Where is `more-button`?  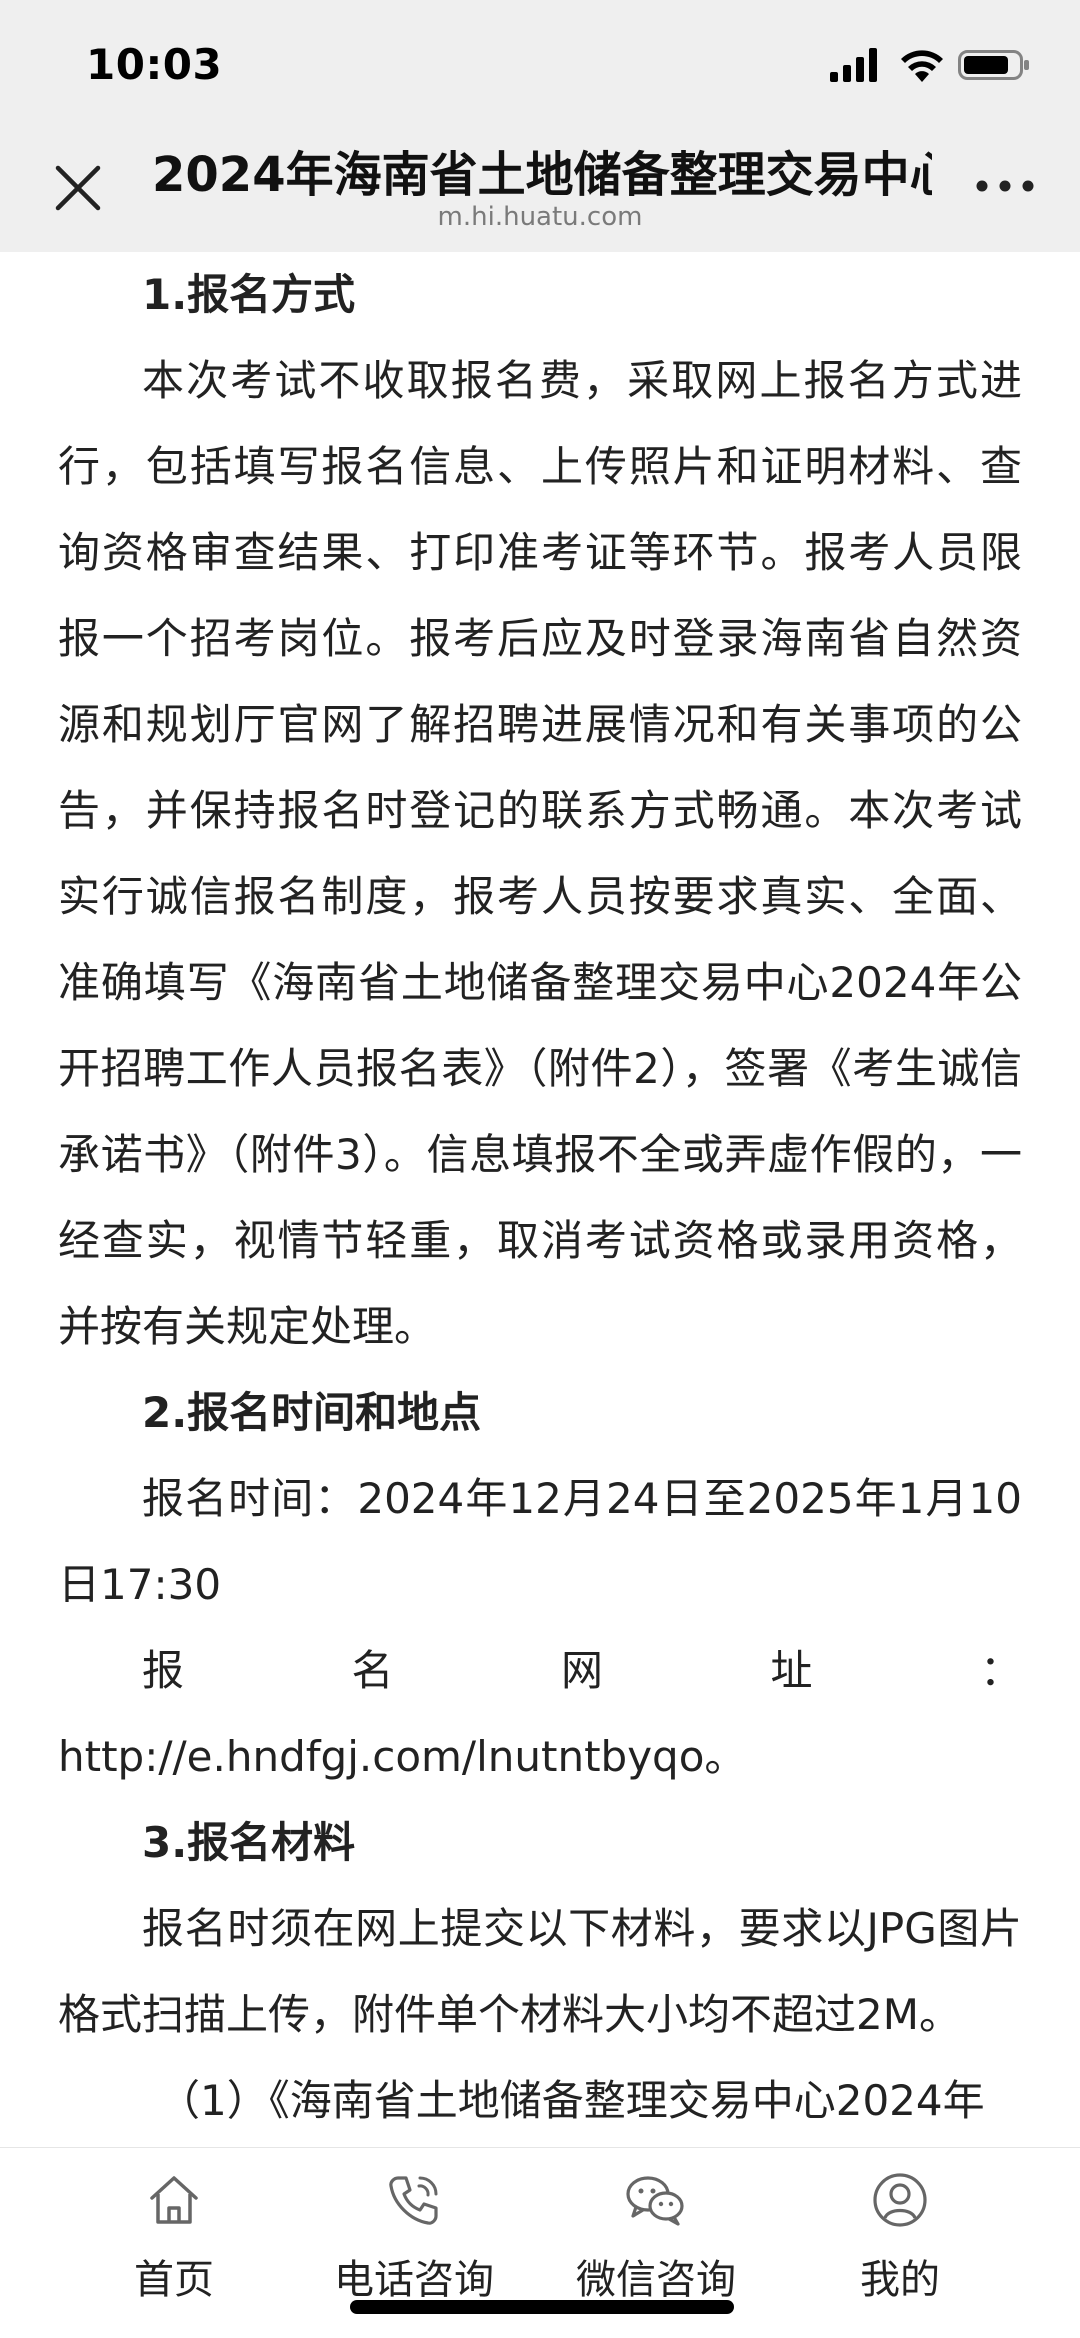
more-button is located at coordinates (1005, 186).